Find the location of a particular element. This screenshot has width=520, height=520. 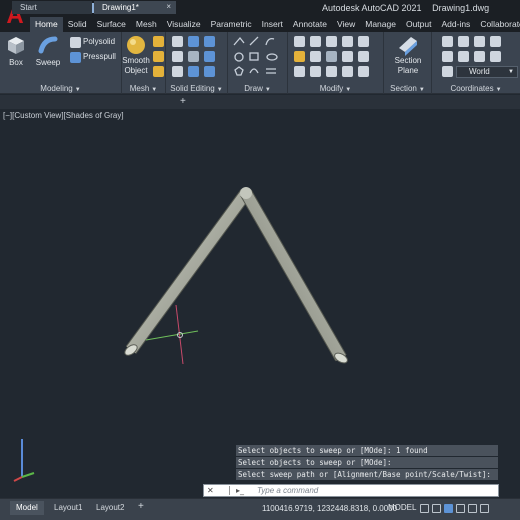

array-icon is located at coordinates (347, 56).